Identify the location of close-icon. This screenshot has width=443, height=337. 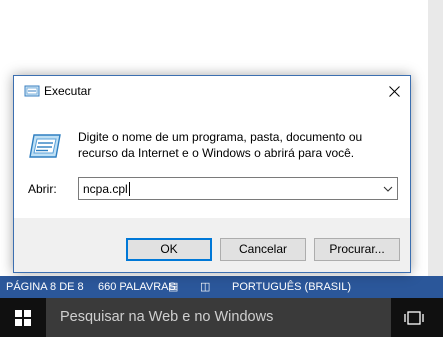
(394, 91).